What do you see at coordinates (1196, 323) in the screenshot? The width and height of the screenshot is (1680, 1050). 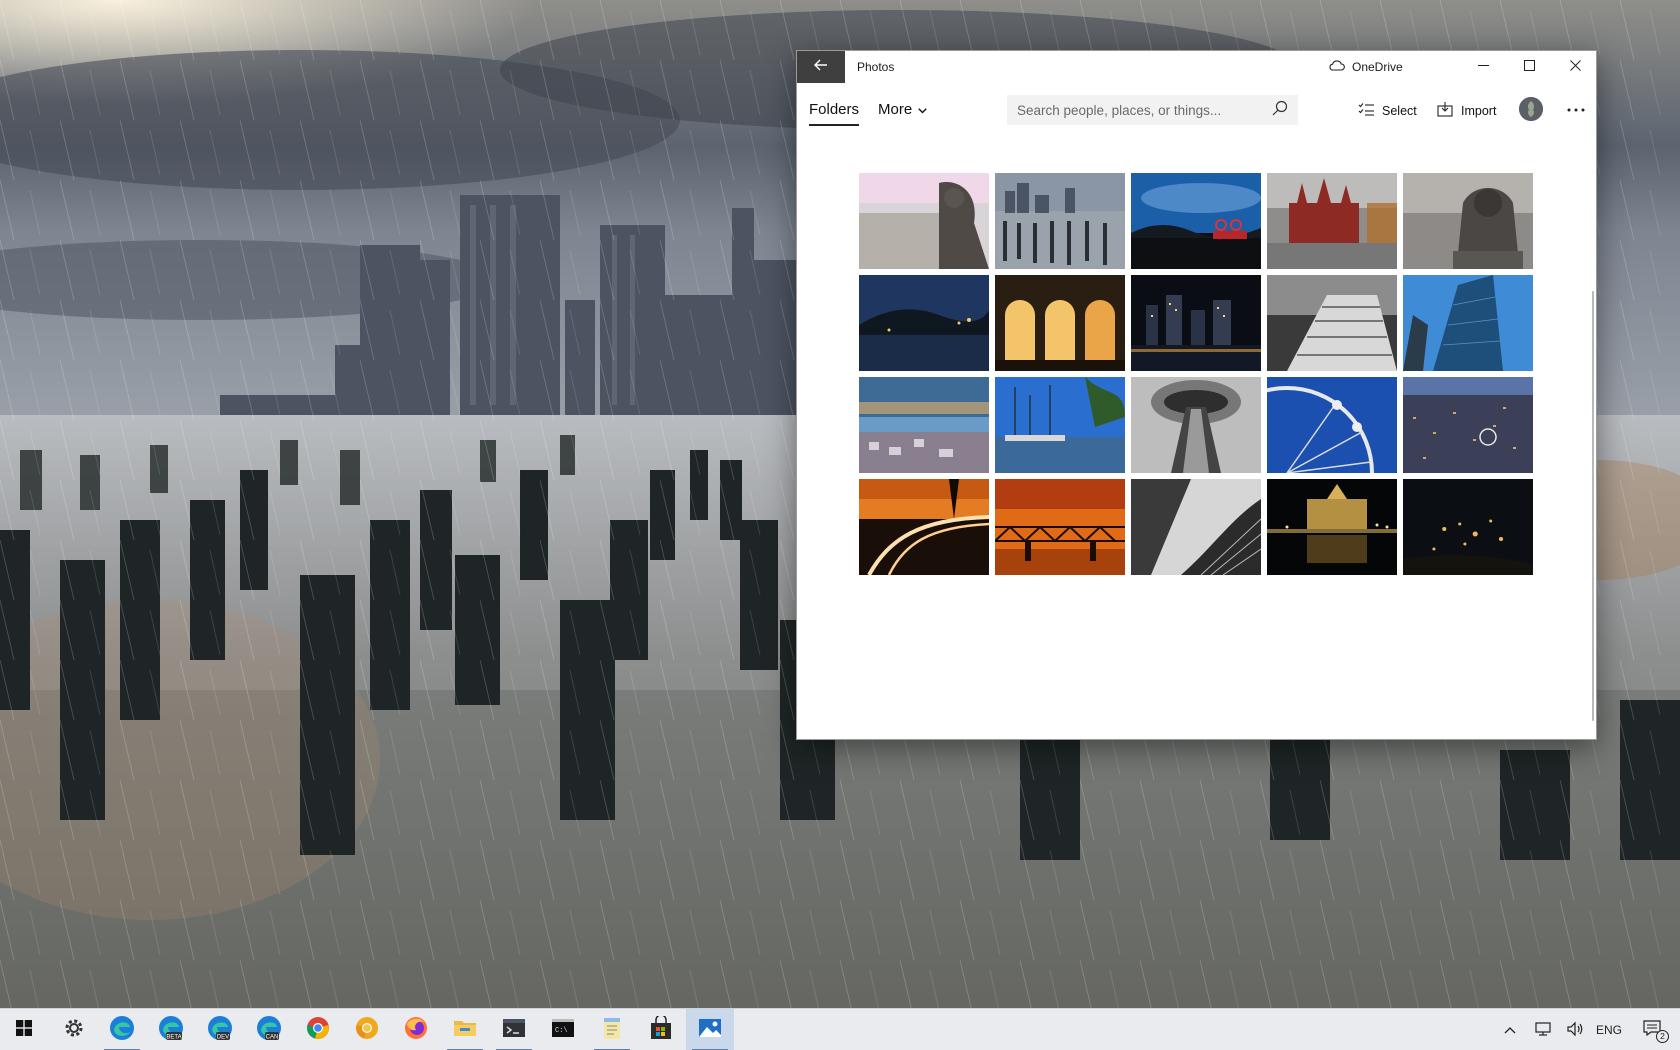 I see `thumbnail-city-night` at bounding box center [1196, 323].